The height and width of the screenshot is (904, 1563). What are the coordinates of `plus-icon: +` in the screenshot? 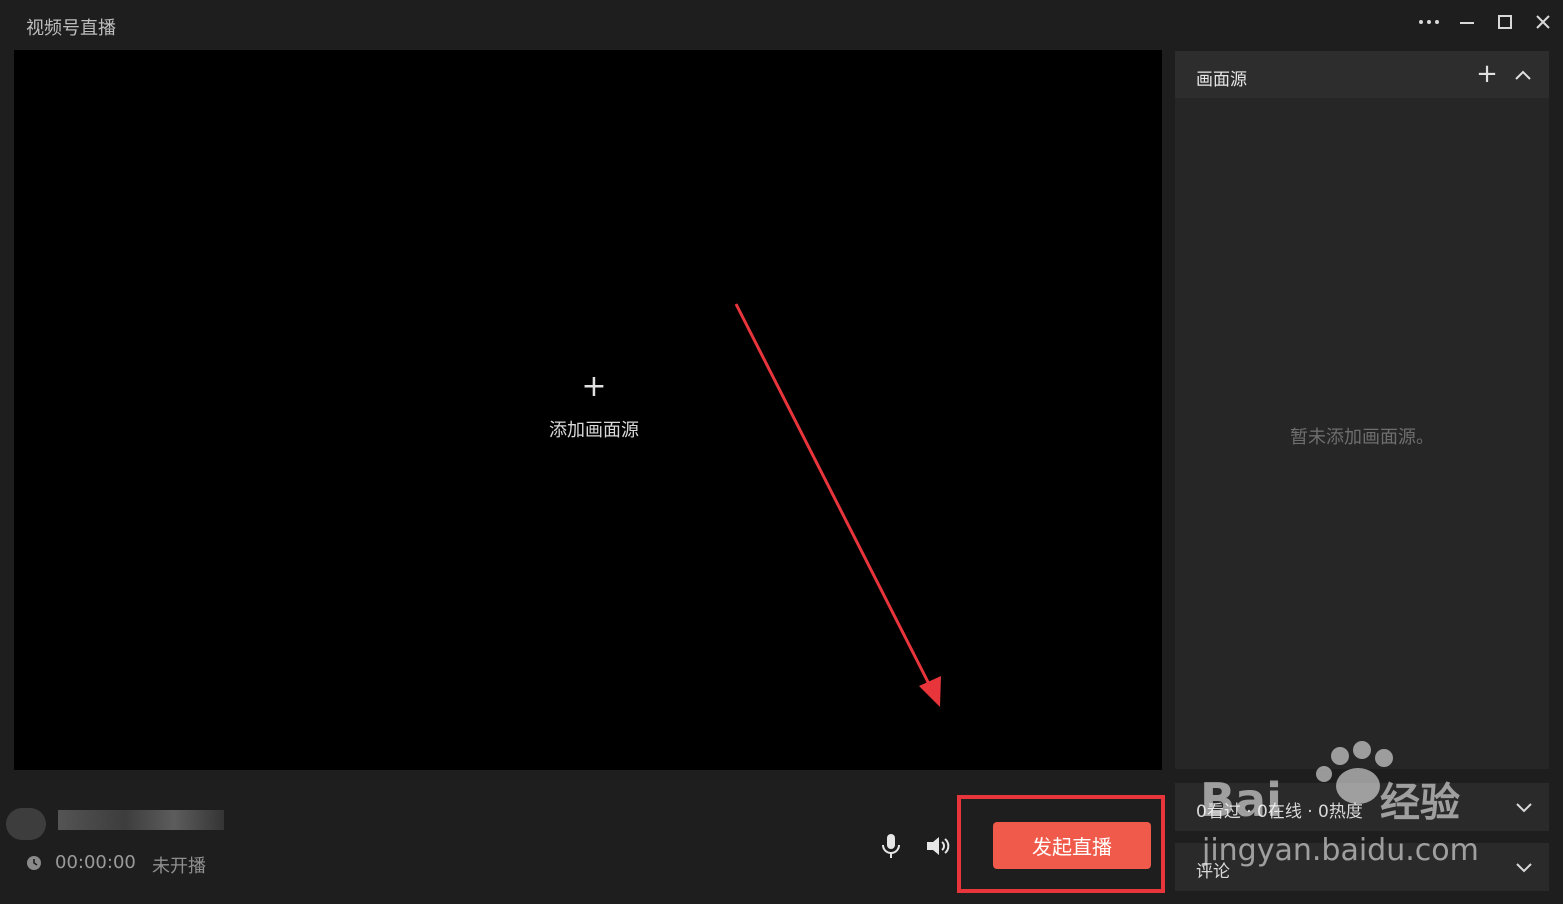 It's located at (594, 386).